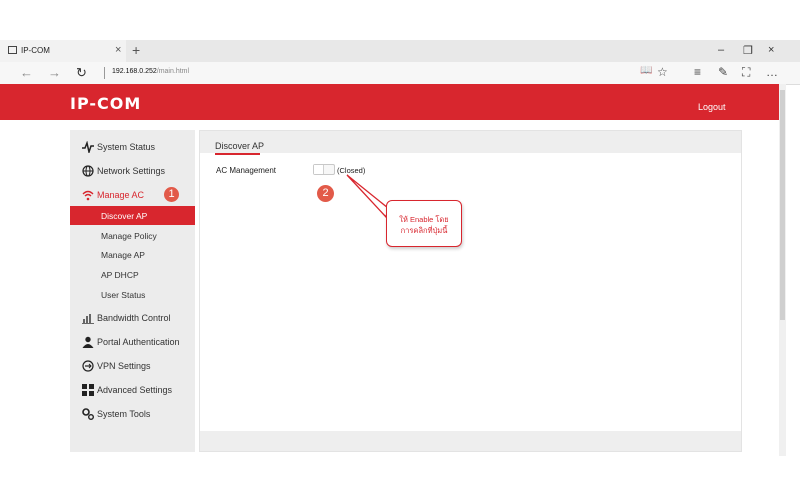  Describe the element at coordinates (173, 71) in the screenshot. I see `url-path: /main.html` at that location.